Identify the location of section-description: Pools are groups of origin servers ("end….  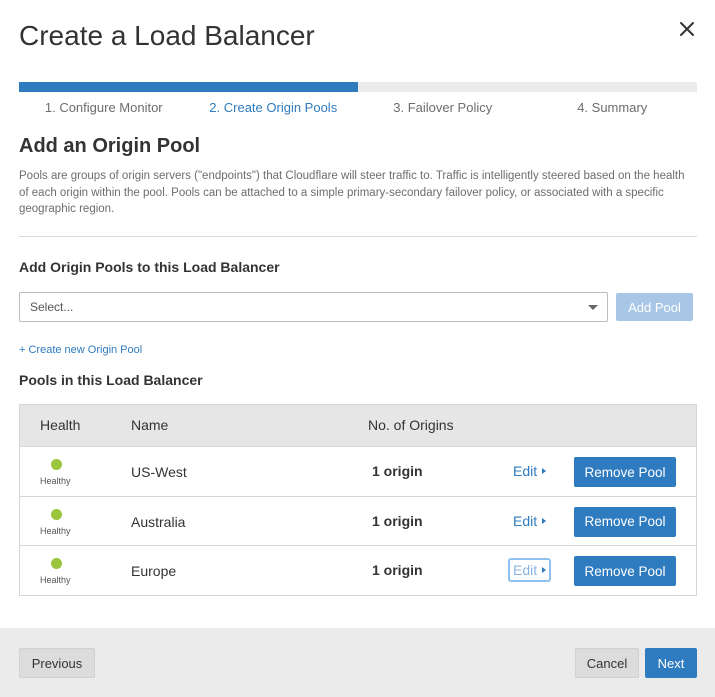
(352, 192).